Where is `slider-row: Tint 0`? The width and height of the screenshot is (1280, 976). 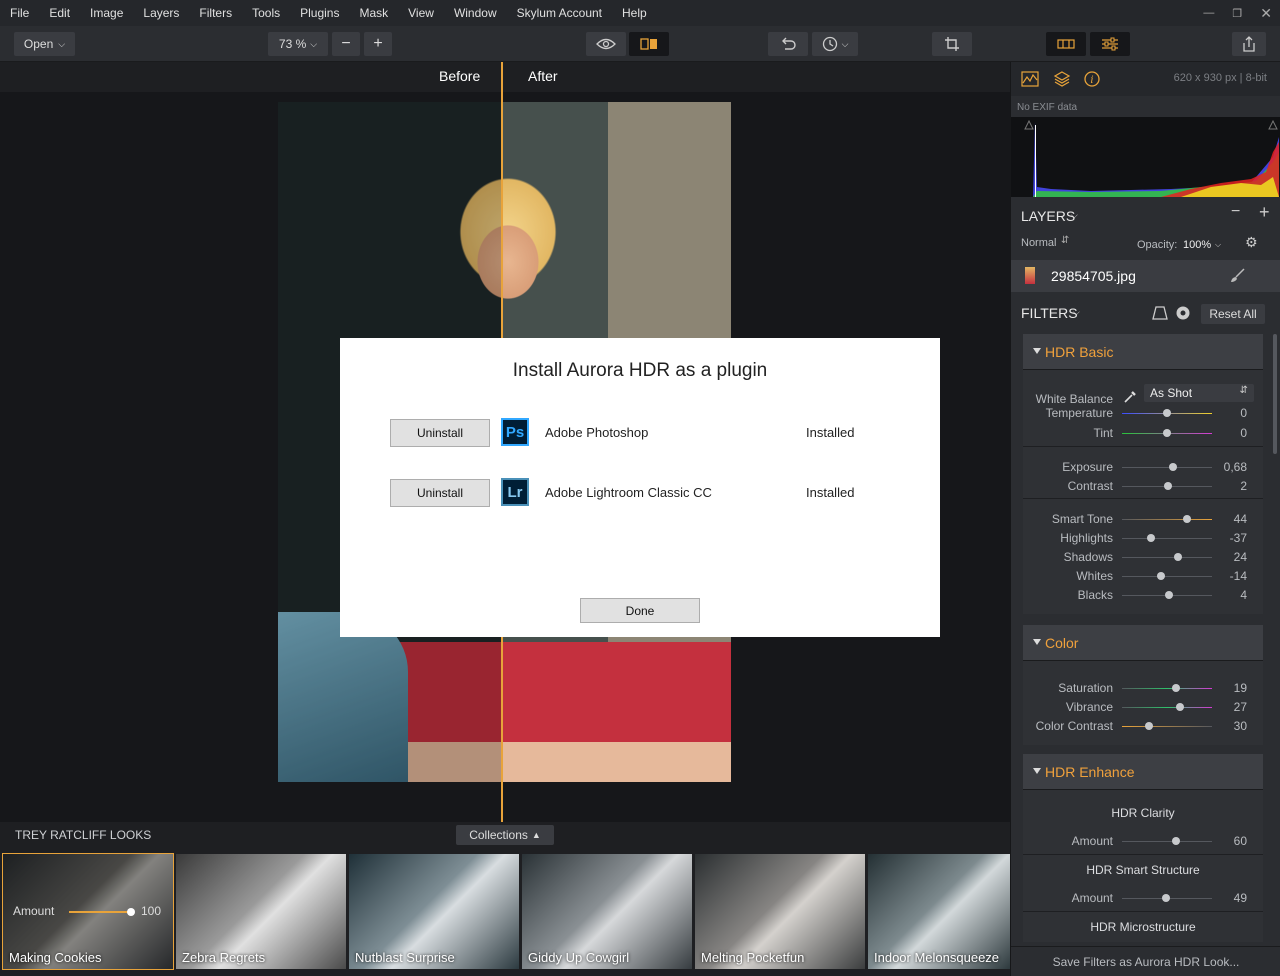 slider-row: Tint 0 is located at coordinates (1143, 433).